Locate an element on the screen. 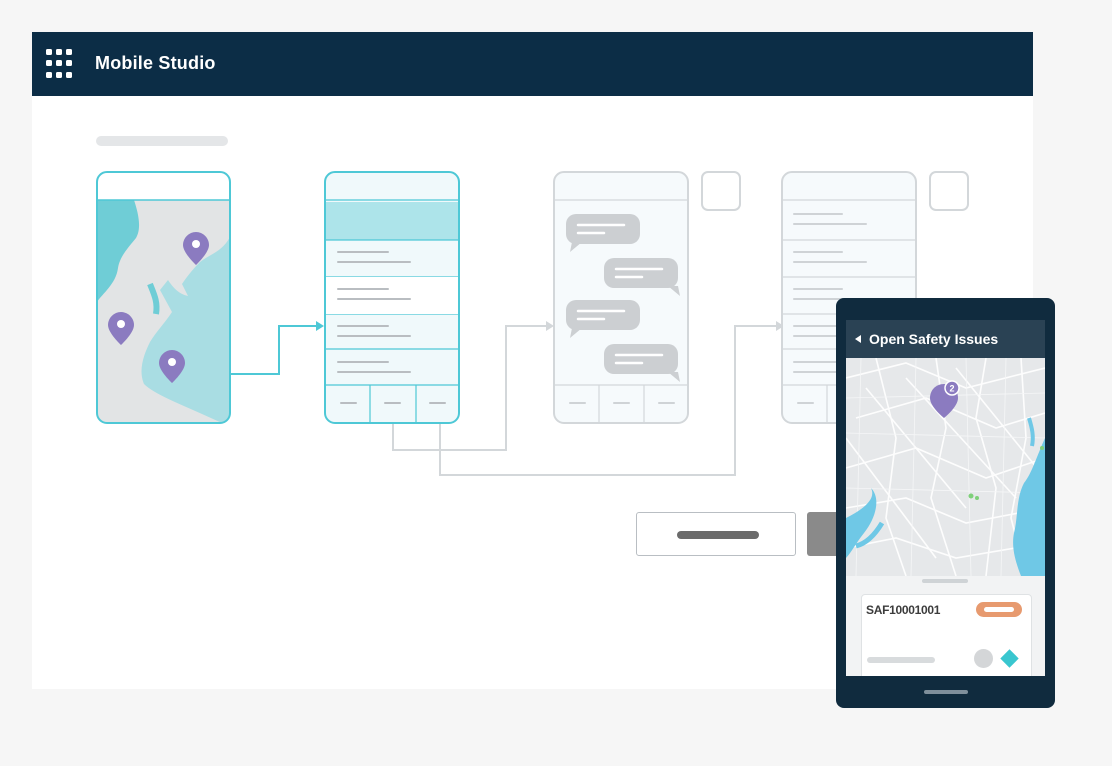  flow-connector-active is located at coordinates (273, 350).